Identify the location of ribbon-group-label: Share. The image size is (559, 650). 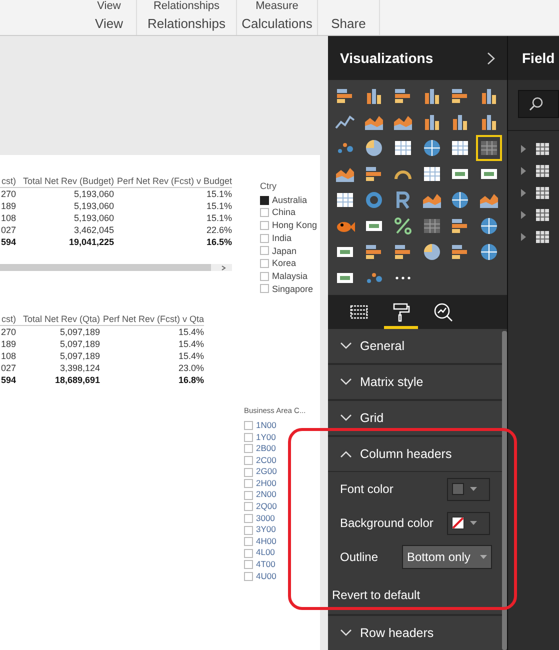
(348, 24).